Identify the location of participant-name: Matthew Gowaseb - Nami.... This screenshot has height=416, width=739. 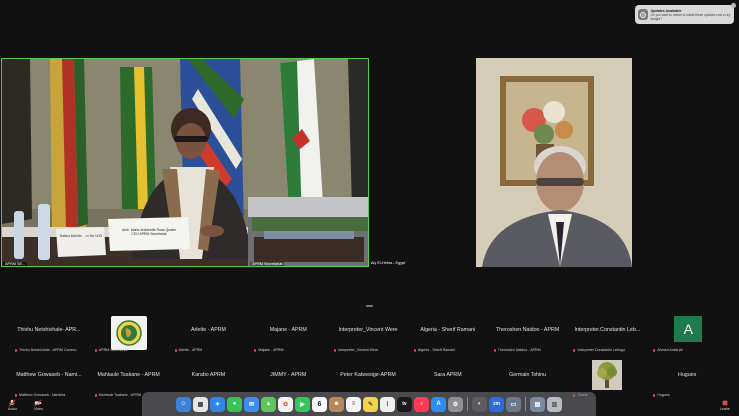
(49, 375).